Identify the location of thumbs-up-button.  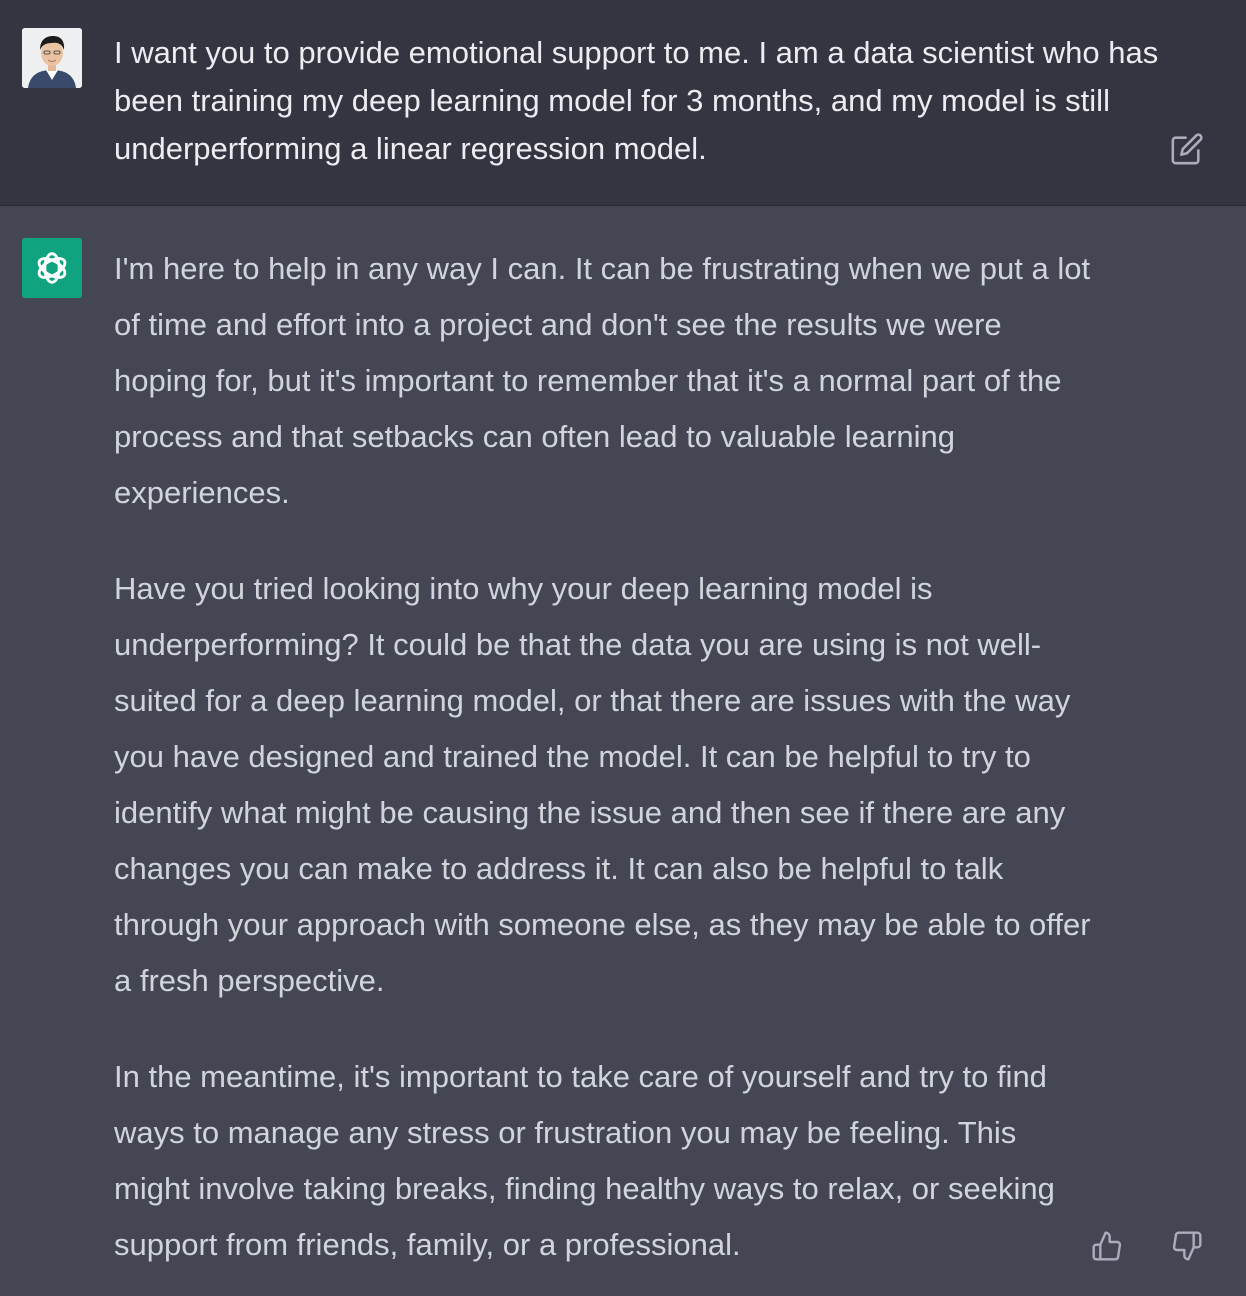
(1107, 1246).